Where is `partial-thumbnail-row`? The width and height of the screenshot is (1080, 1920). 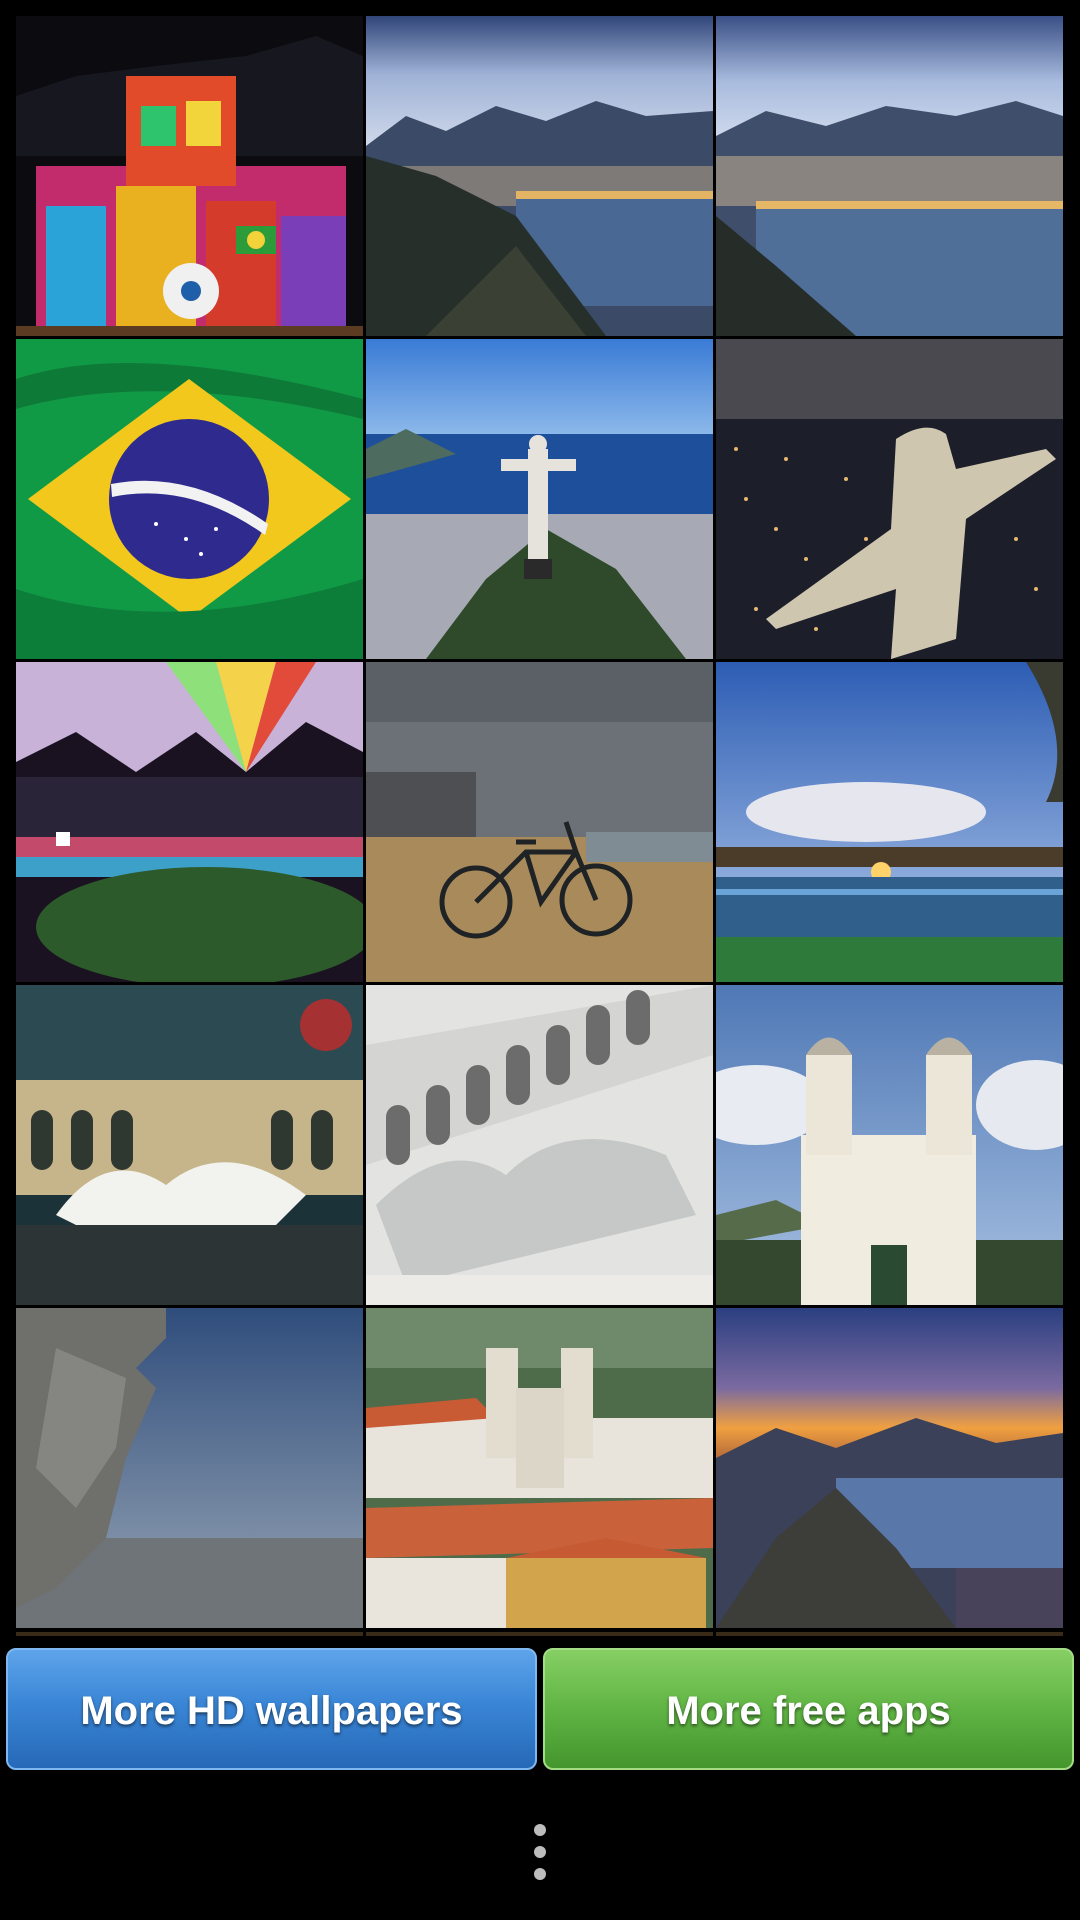
partial-thumbnail-row is located at coordinates (540, 1634).